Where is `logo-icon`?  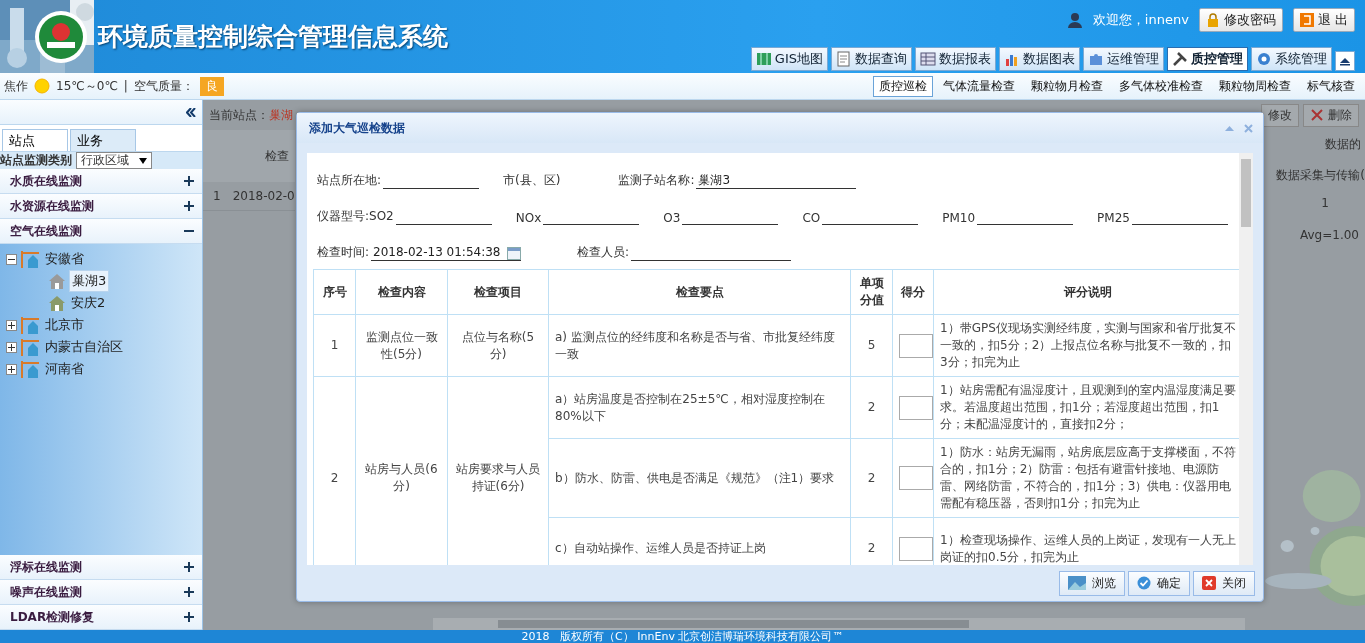
logo-icon is located at coordinates (61, 36).